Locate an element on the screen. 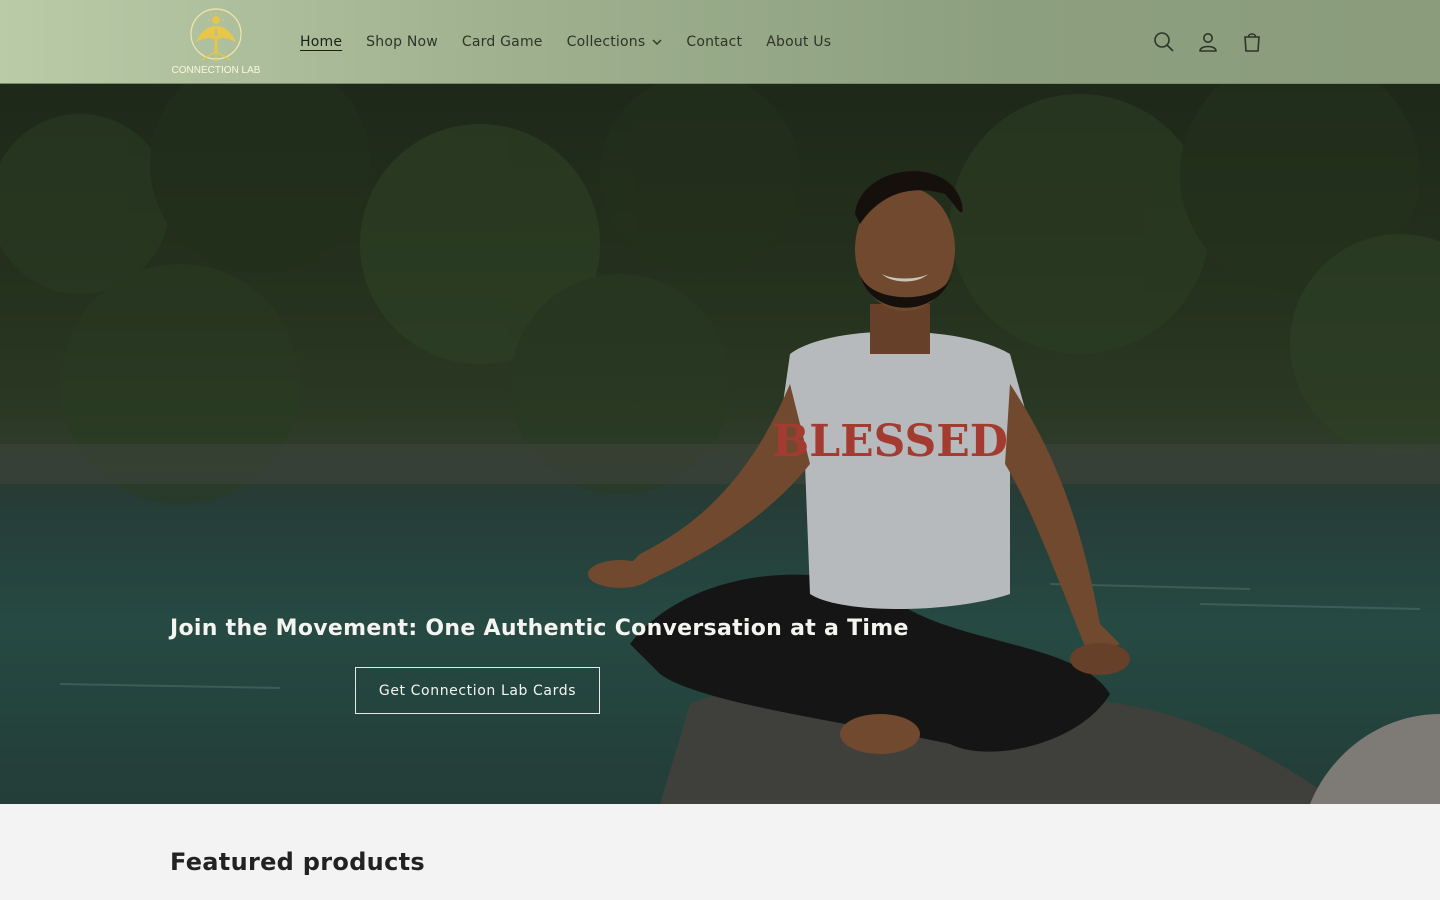 Image resolution: width=1440 pixels, height=900 pixels. nav-label: About Us is located at coordinates (799, 42).